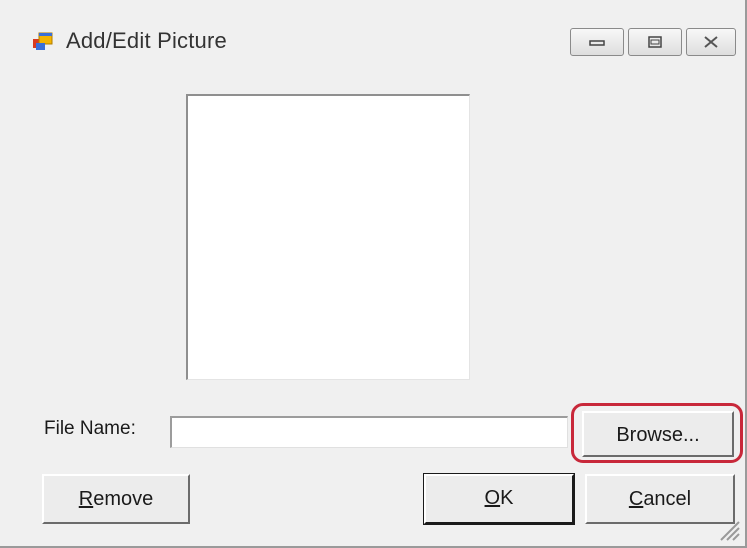  Describe the element at coordinates (43, 42) in the screenshot. I see `app-window-icon` at that location.